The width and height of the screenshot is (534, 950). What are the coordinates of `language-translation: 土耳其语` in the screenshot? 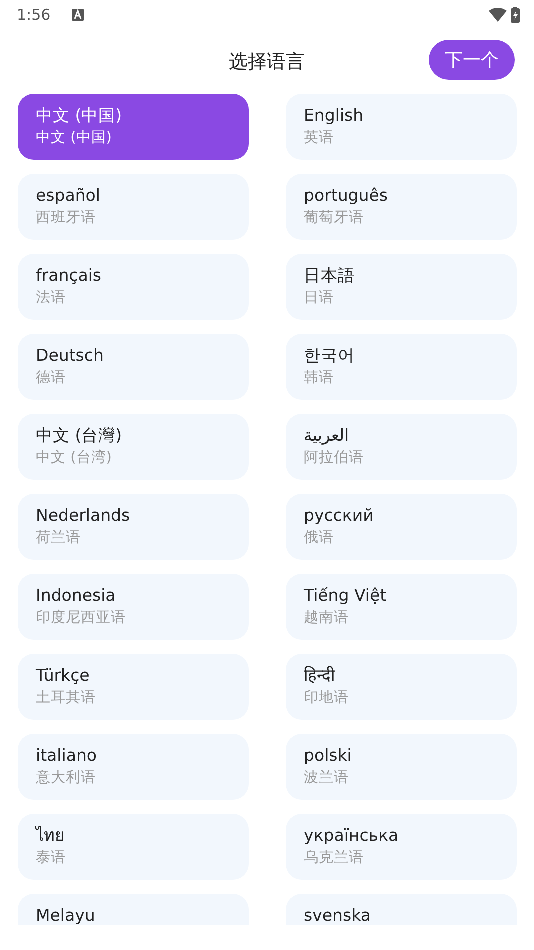 It's located at (66, 698).